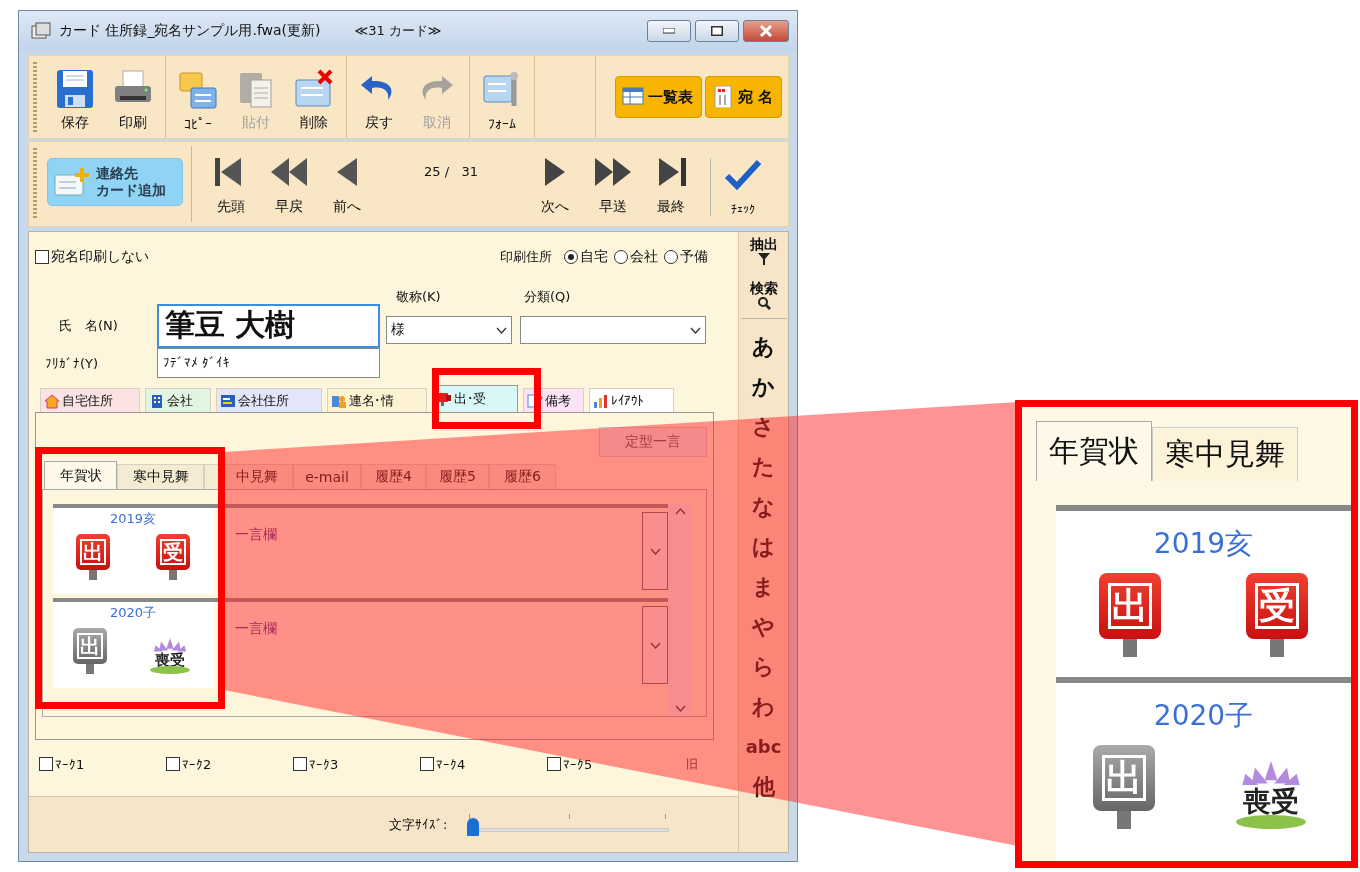 The height and width of the screenshot is (872, 1360). I want to click on check-button: ﾁｪｯｸ, so click(739, 187).